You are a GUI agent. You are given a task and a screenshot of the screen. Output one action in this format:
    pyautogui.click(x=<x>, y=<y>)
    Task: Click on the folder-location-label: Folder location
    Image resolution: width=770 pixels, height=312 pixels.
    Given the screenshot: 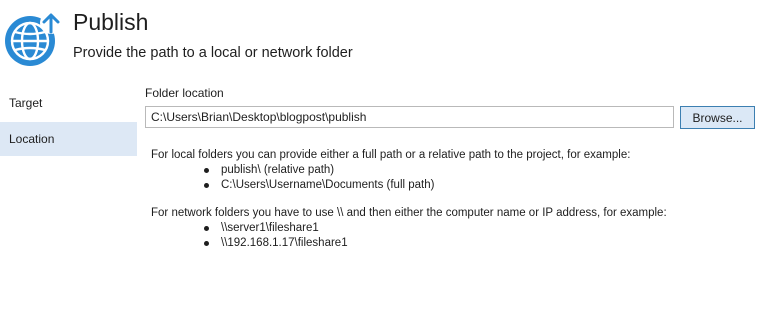 What is the action you would take?
    pyautogui.click(x=184, y=93)
    